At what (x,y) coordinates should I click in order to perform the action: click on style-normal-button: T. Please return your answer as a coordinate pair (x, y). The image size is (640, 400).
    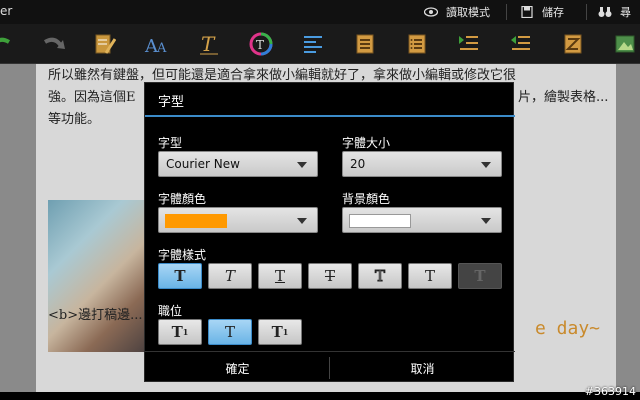
    Looking at the image, I should click on (180, 276).